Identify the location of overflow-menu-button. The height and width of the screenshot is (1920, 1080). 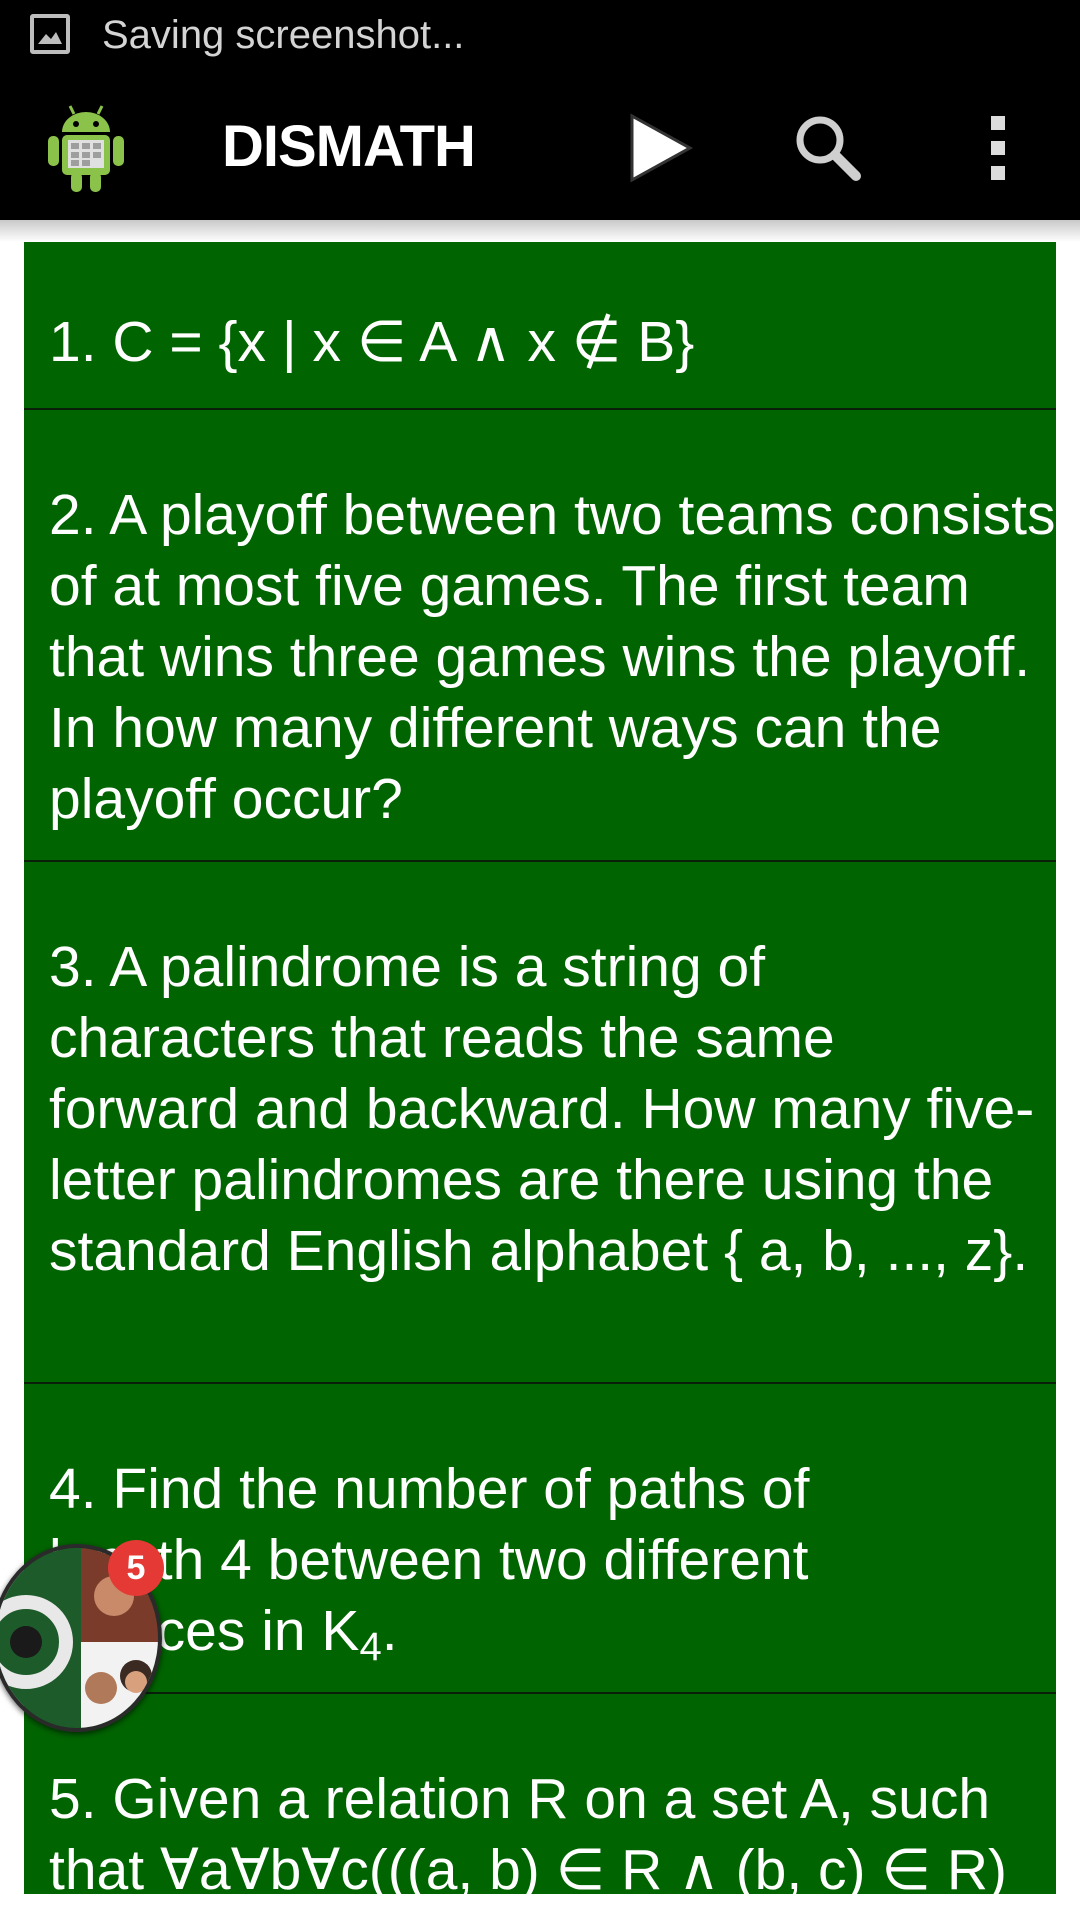
(998, 148).